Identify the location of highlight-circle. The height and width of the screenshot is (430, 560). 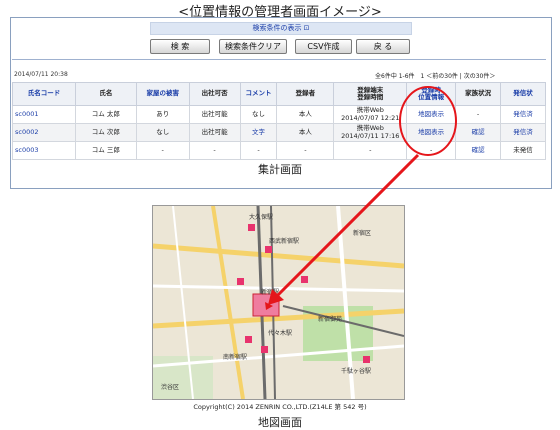
(428, 121).